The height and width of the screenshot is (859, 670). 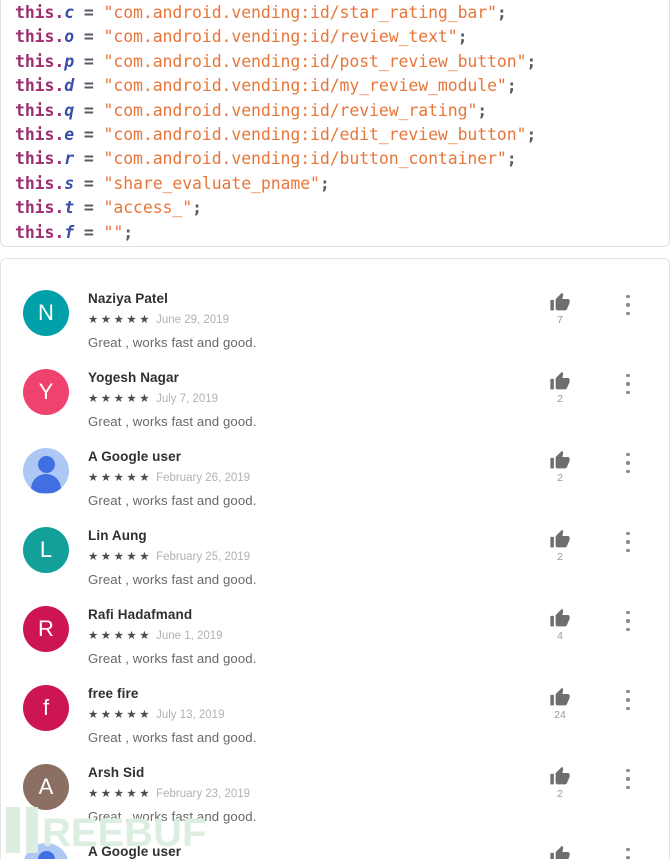 What do you see at coordinates (300, 12) in the screenshot?
I see `code-token-string: "com.android.vending:id/star_rating_bar"` at bounding box center [300, 12].